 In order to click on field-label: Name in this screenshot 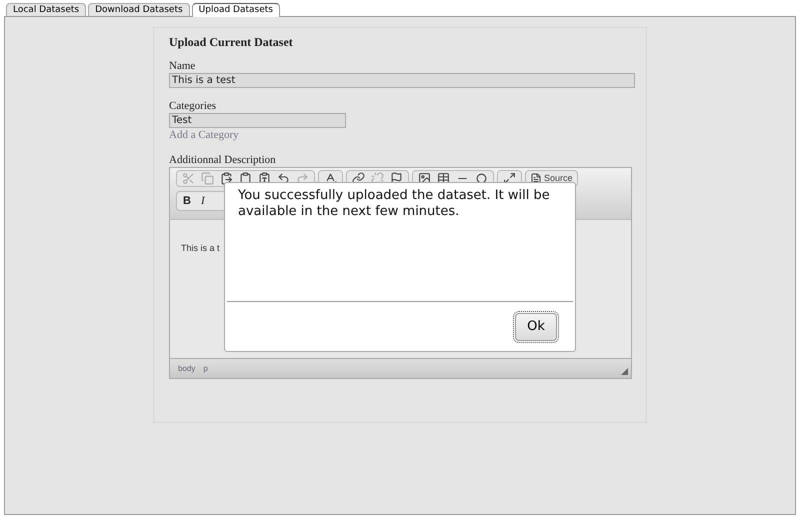, I will do `click(182, 66)`.